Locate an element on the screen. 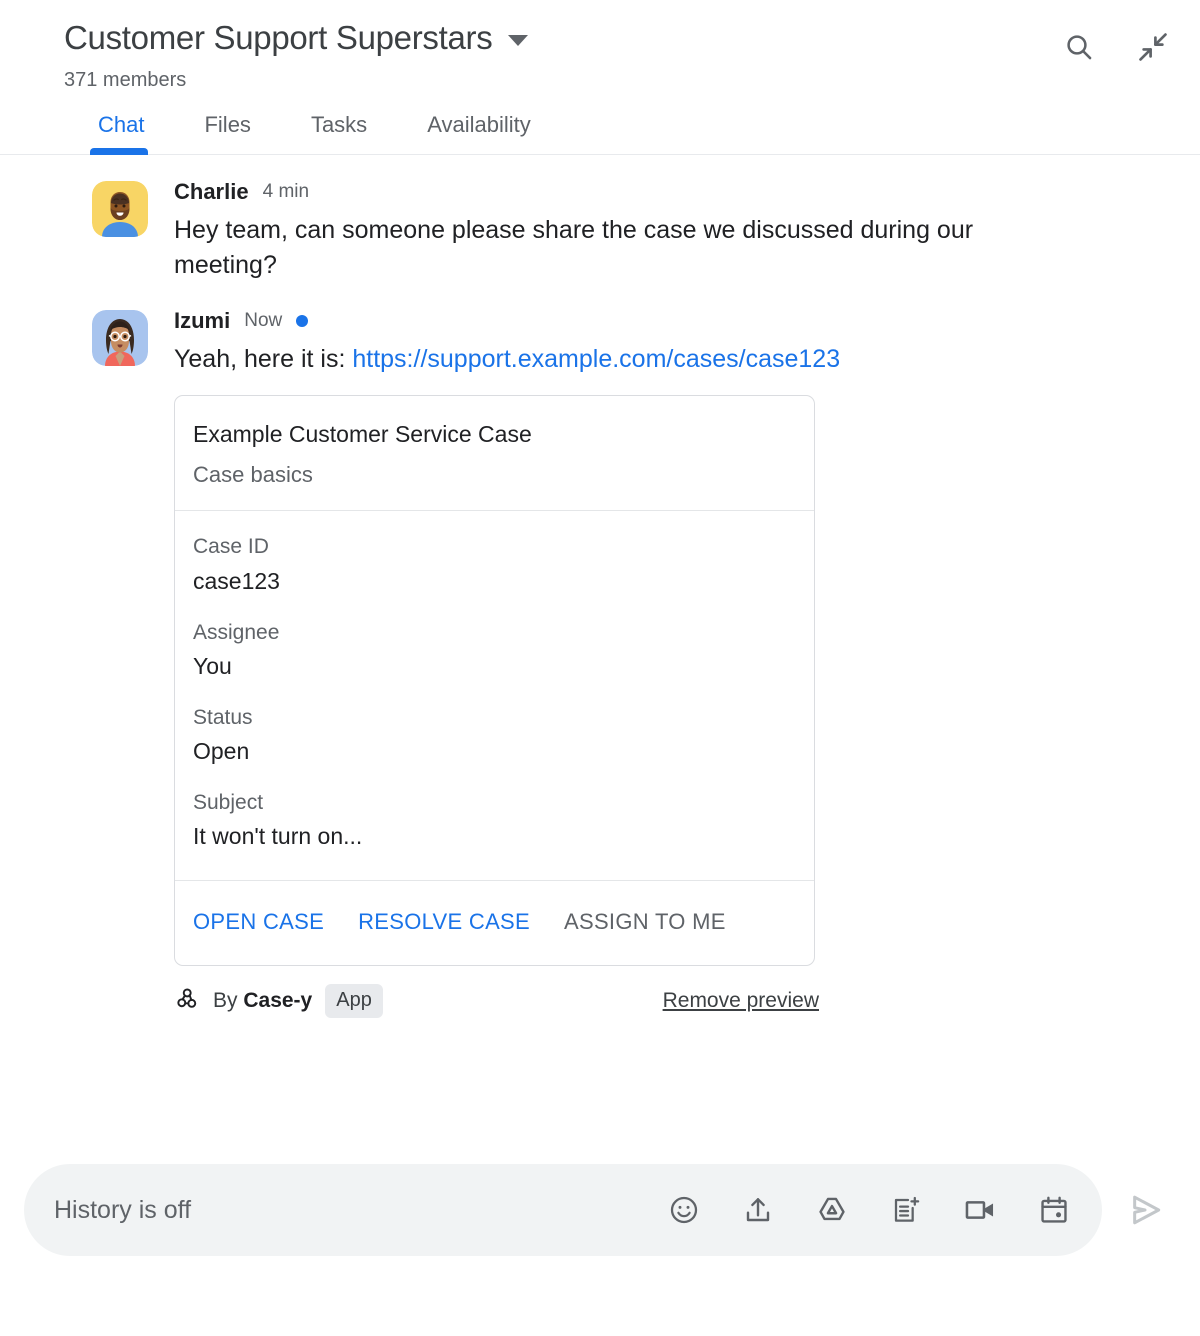 Image resolution: width=1200 pixels, height=1336 pixels. card-attribution: By Case-y App is located at coordinates (278, 1001).